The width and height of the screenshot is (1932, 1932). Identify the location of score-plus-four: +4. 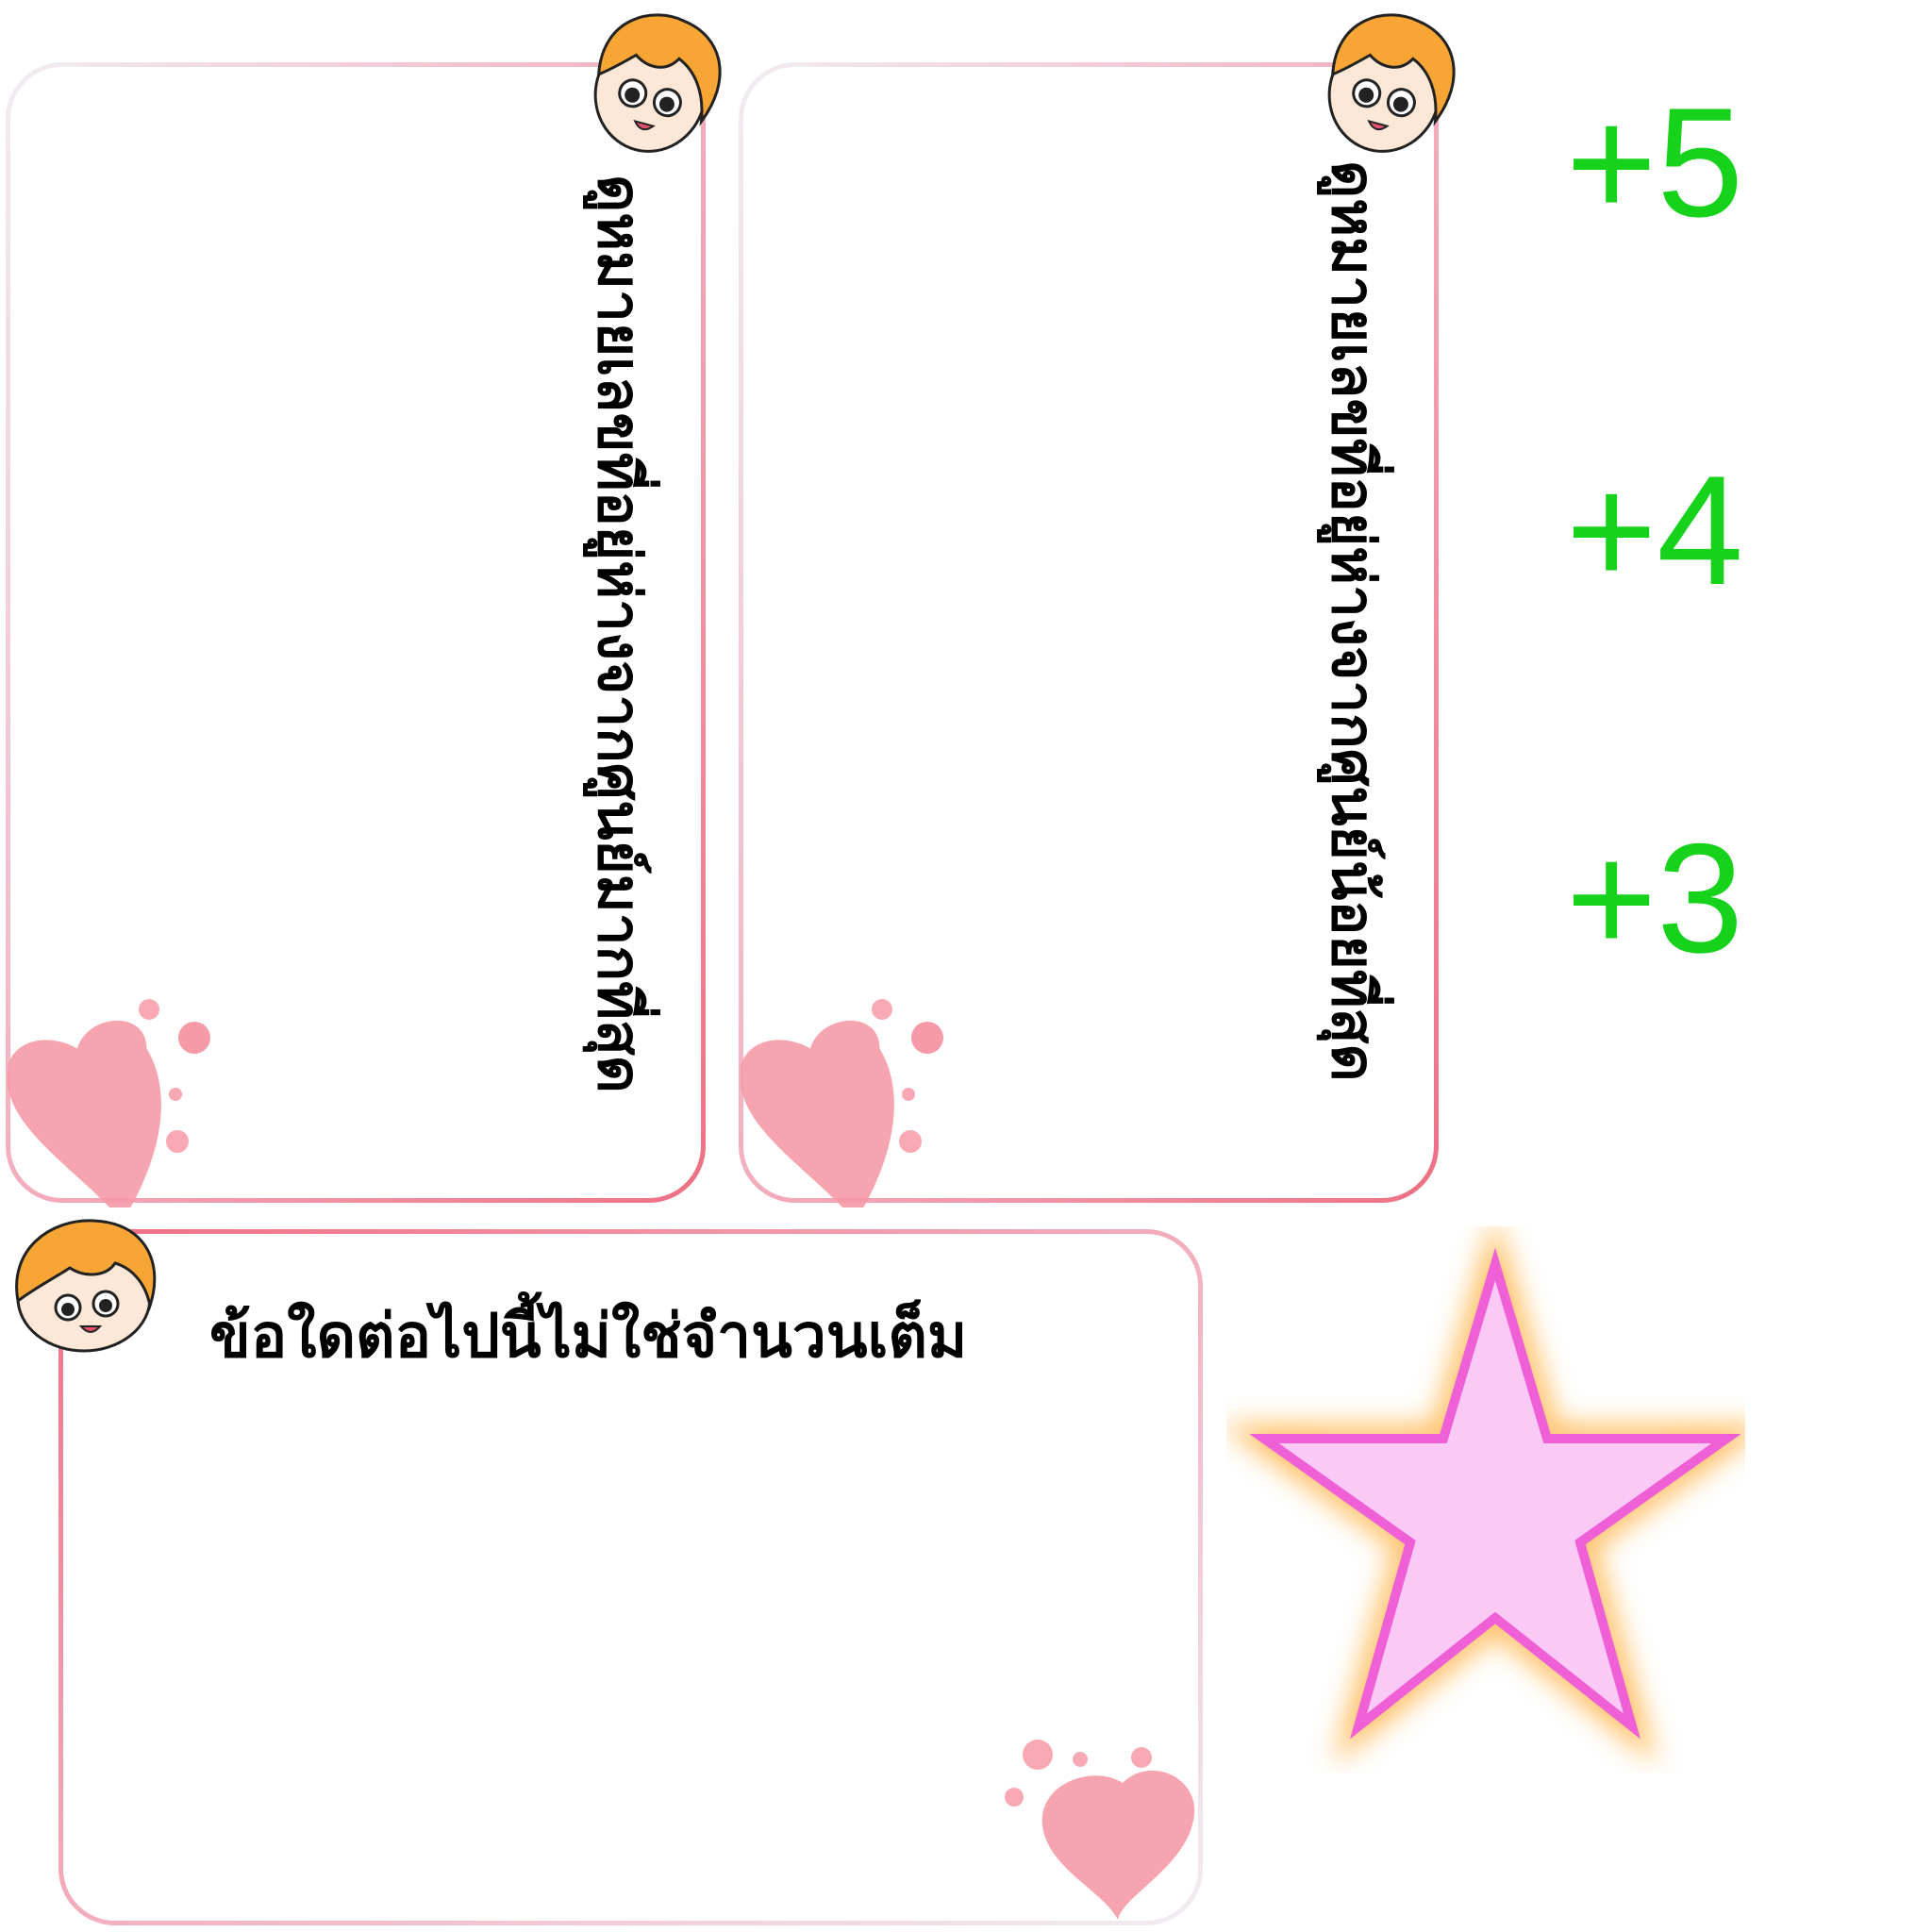
(1655, 530).